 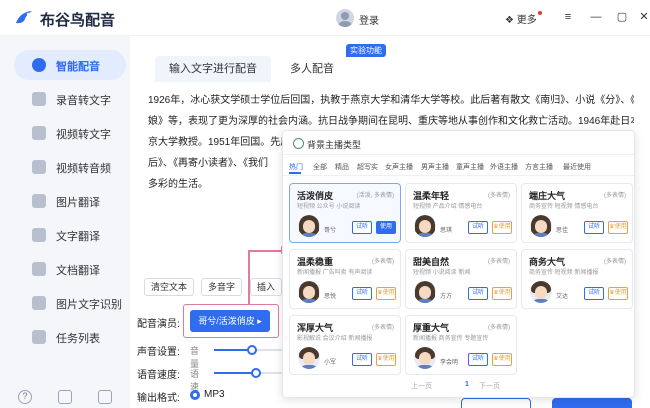 What do you see at coordinates (65, 397) in the screenshot?
I see `service-icon` at bounding box center [65, 397].